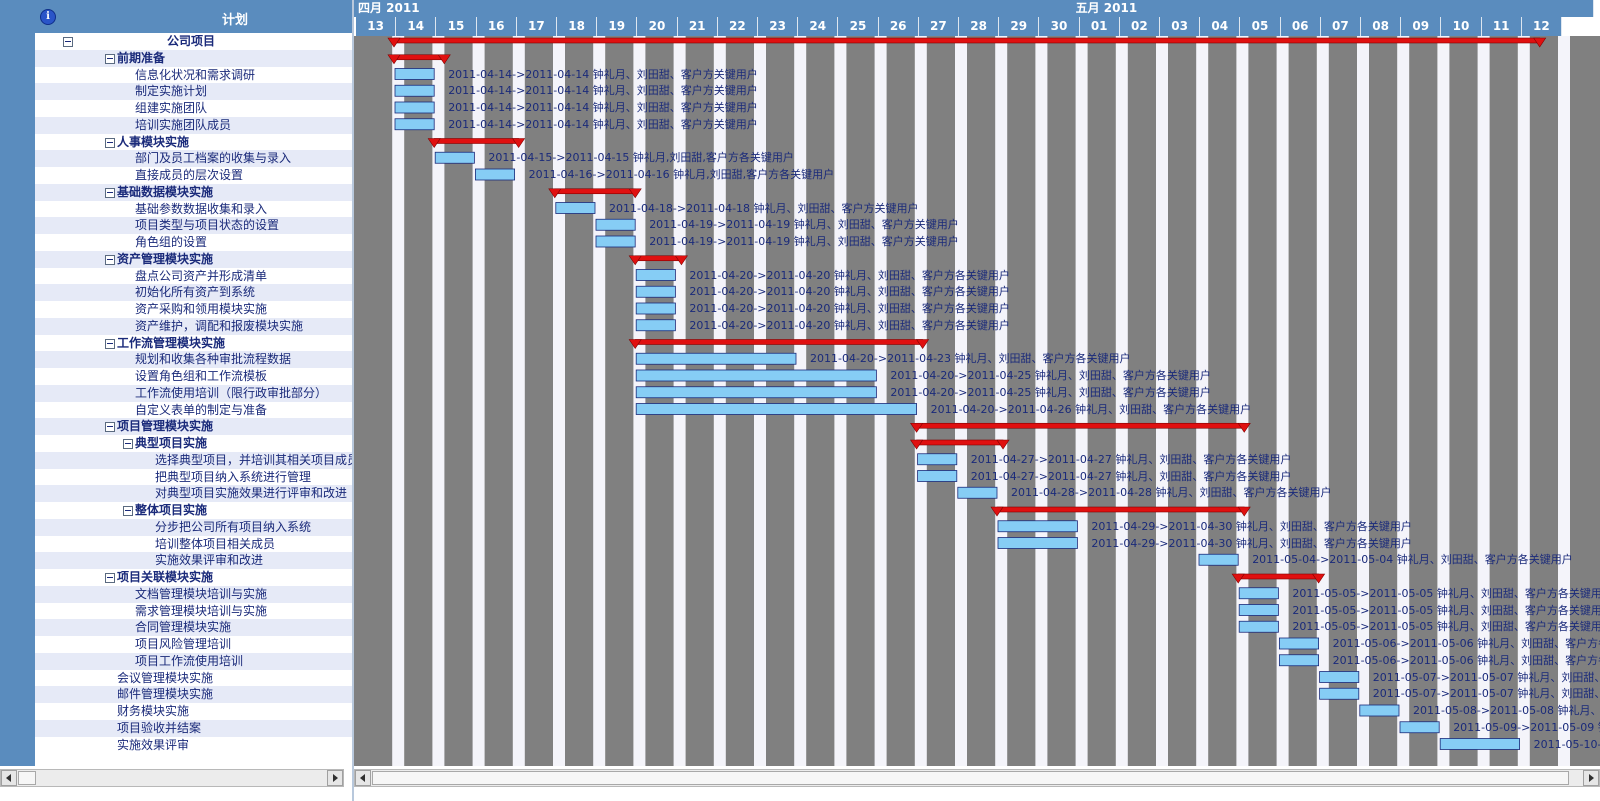 Image resolution: width=1600 pixels, height=801 pixels. I want to click on tree-task-row: 文档管理模块培训与实施, so click(193, 594).